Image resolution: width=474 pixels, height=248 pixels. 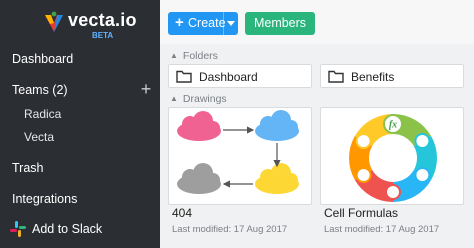 I want to click on folder-benefits: Benefits, so click(x=392, y=76).